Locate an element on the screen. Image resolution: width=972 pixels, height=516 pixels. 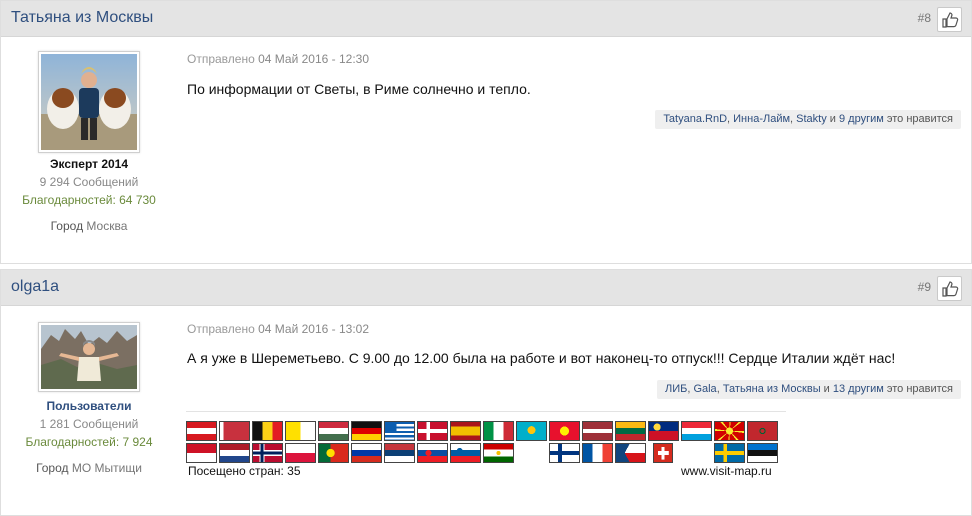
flag-hungary-icon is located at coordinates (333, 431).